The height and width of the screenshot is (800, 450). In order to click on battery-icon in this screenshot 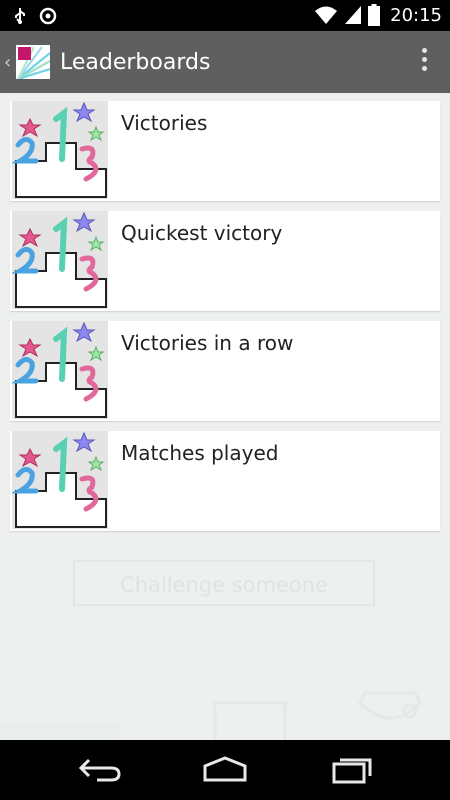, I will do `click(374, 15)`.